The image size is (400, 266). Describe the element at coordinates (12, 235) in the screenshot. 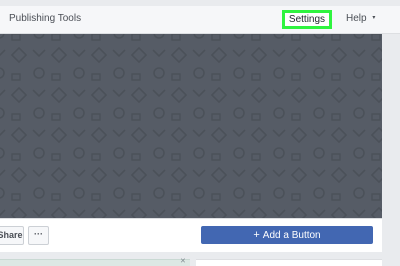

I see `share-button: Share` at that location.